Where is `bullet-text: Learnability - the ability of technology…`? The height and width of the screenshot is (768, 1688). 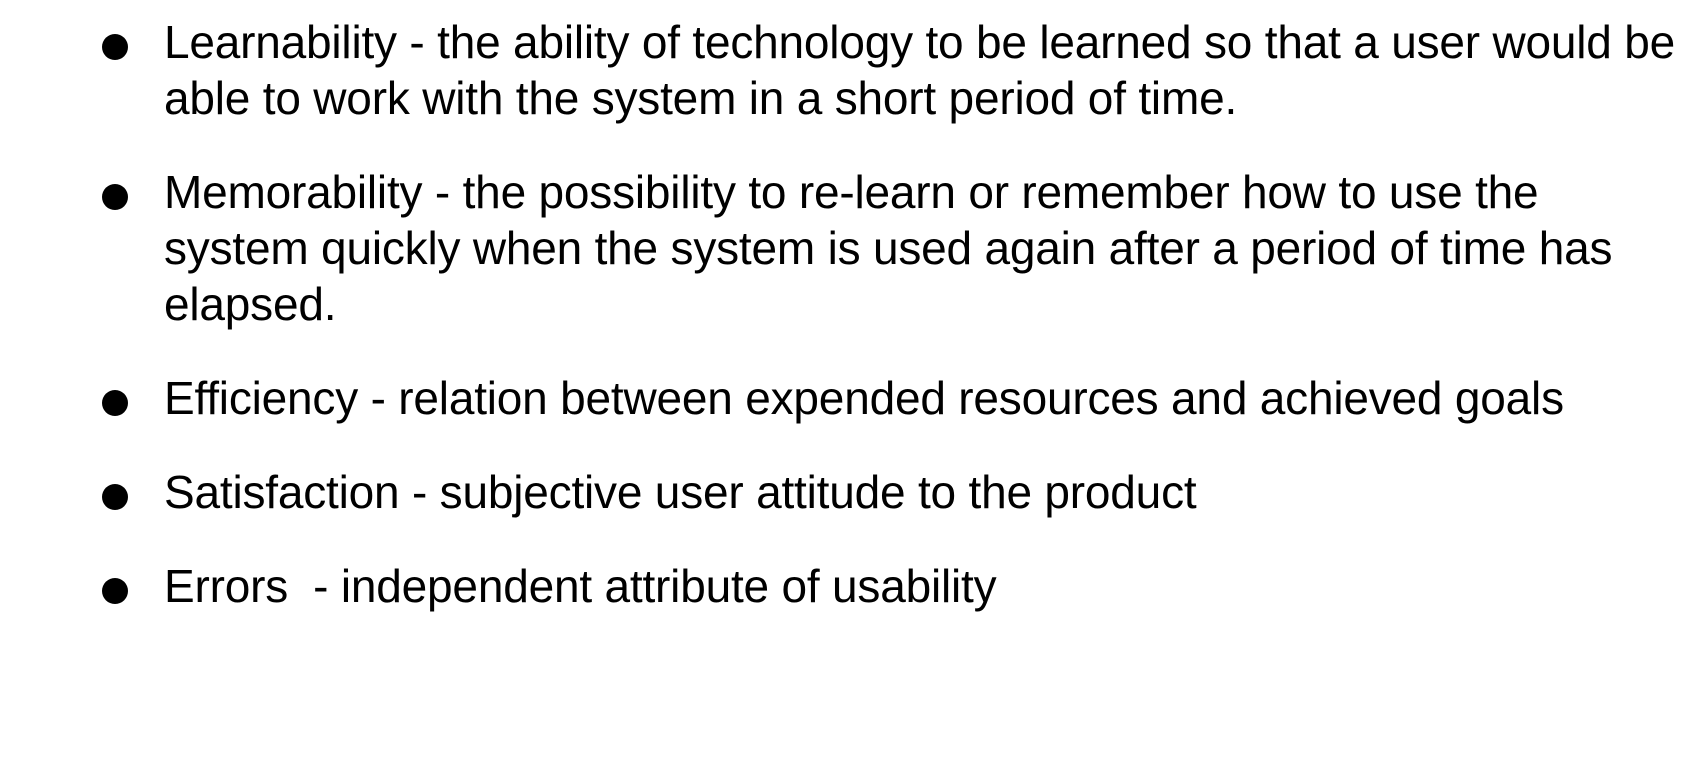 bullet-text: Learnability - the ability of technology… is located at coordinates (926, 70).